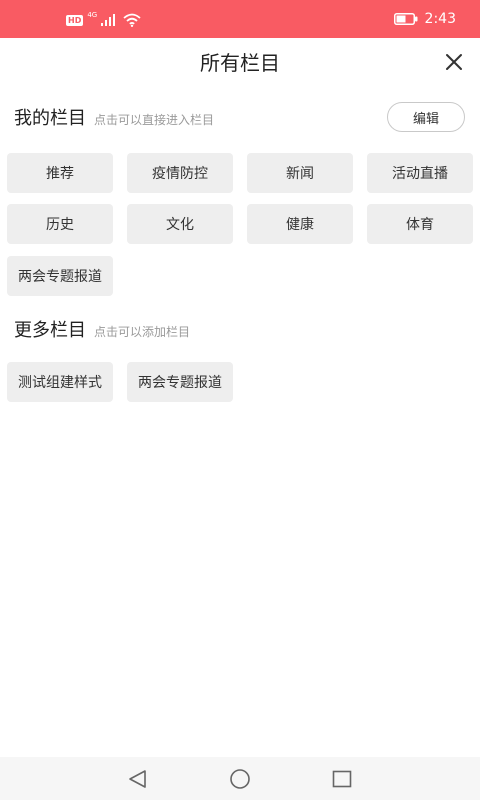  Describe the element at coordinates (50, 330) in the screenshot. I see `more-columns-title: 更多栏目` at that location.